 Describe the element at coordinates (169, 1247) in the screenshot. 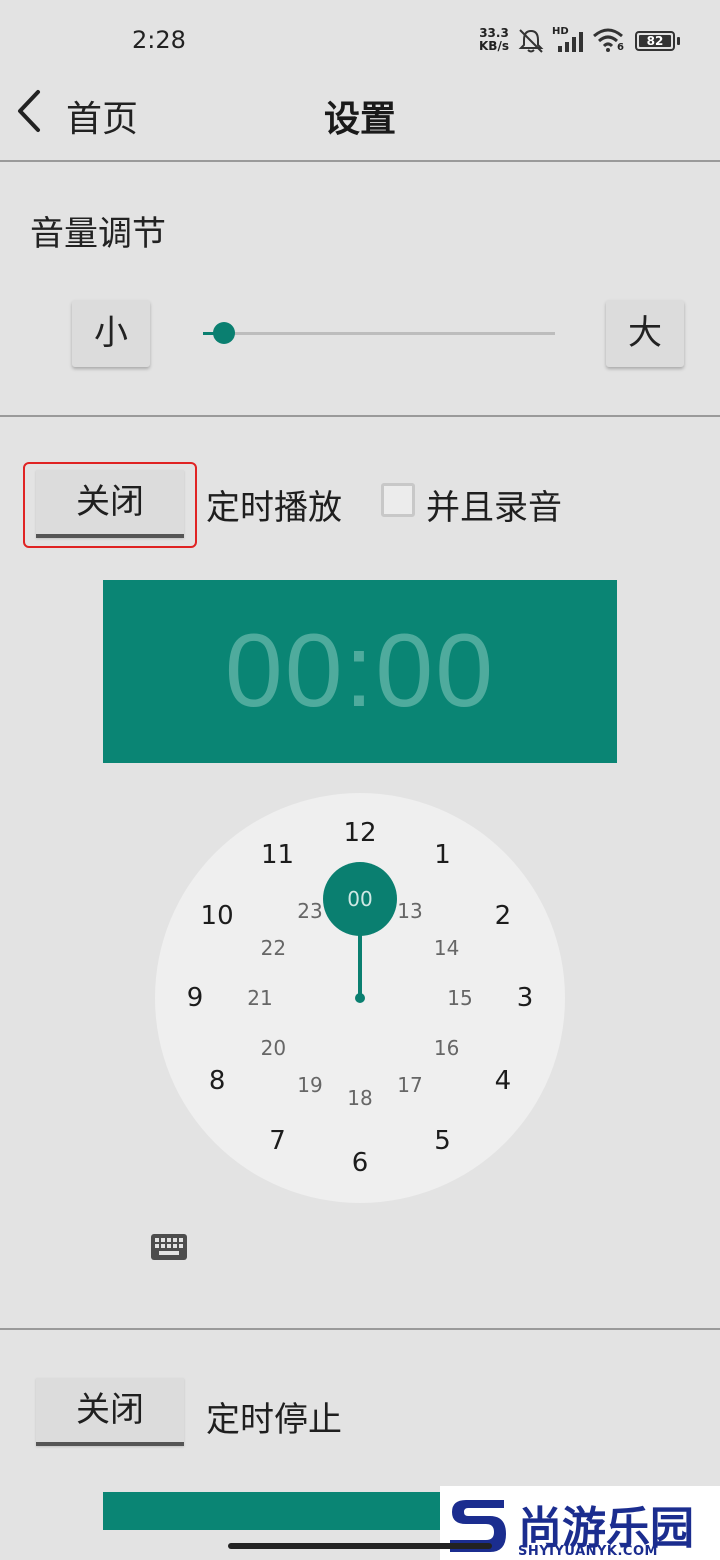

I see `keyboard-icon` at that location.